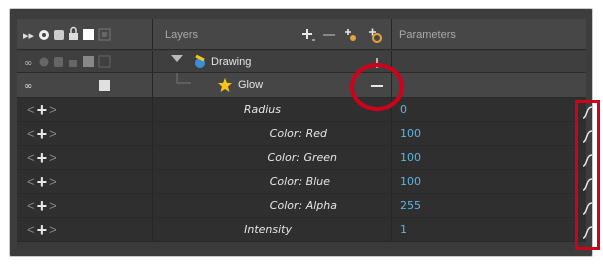  I want to click on parameter-row: < + > Color: Green 100, so click(301, 158).